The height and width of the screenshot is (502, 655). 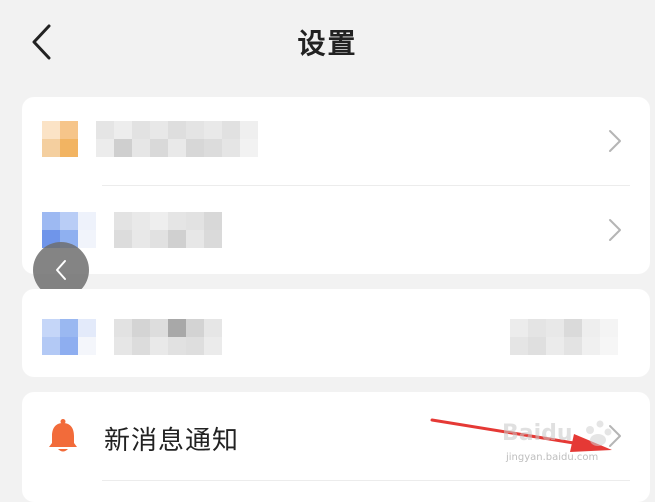 I want to click on watermark: Baidu jingyan.baidu.com, so click(x=565, y=442).